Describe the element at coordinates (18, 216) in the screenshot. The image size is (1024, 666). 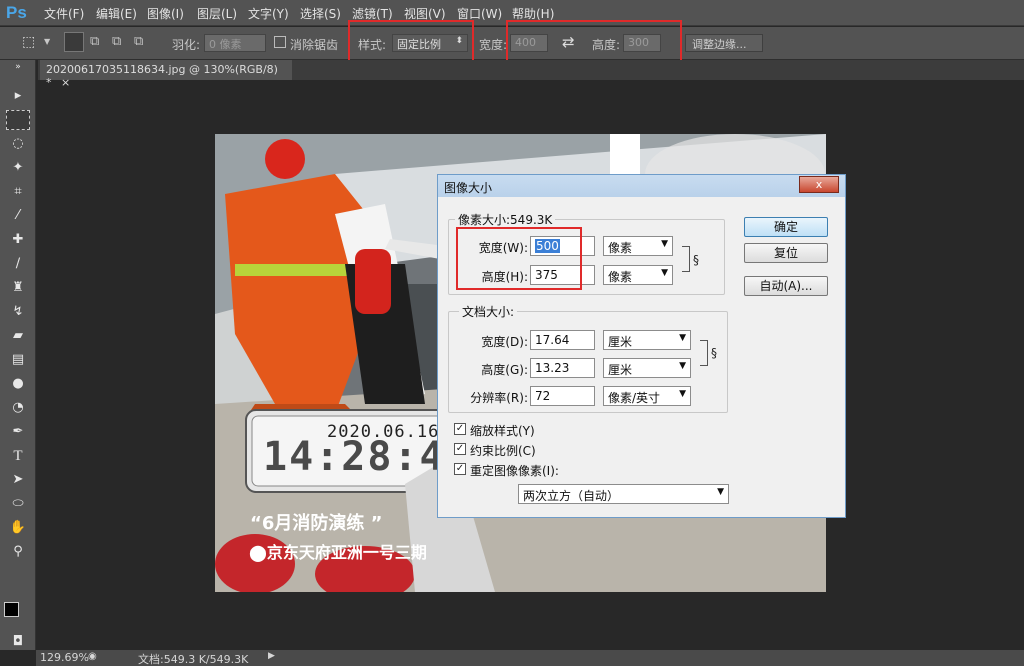
I see `eyedropper-tool-icon: ⁄` at that location.